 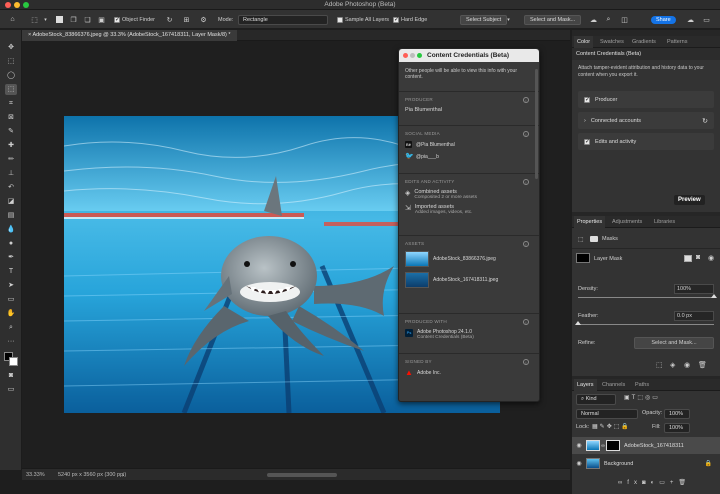 What do you see at coordinates (611, 426) in the screenshot?
I see `lock-icons: ▦✎✥⬚🔒` at bounding box center [611, 426].